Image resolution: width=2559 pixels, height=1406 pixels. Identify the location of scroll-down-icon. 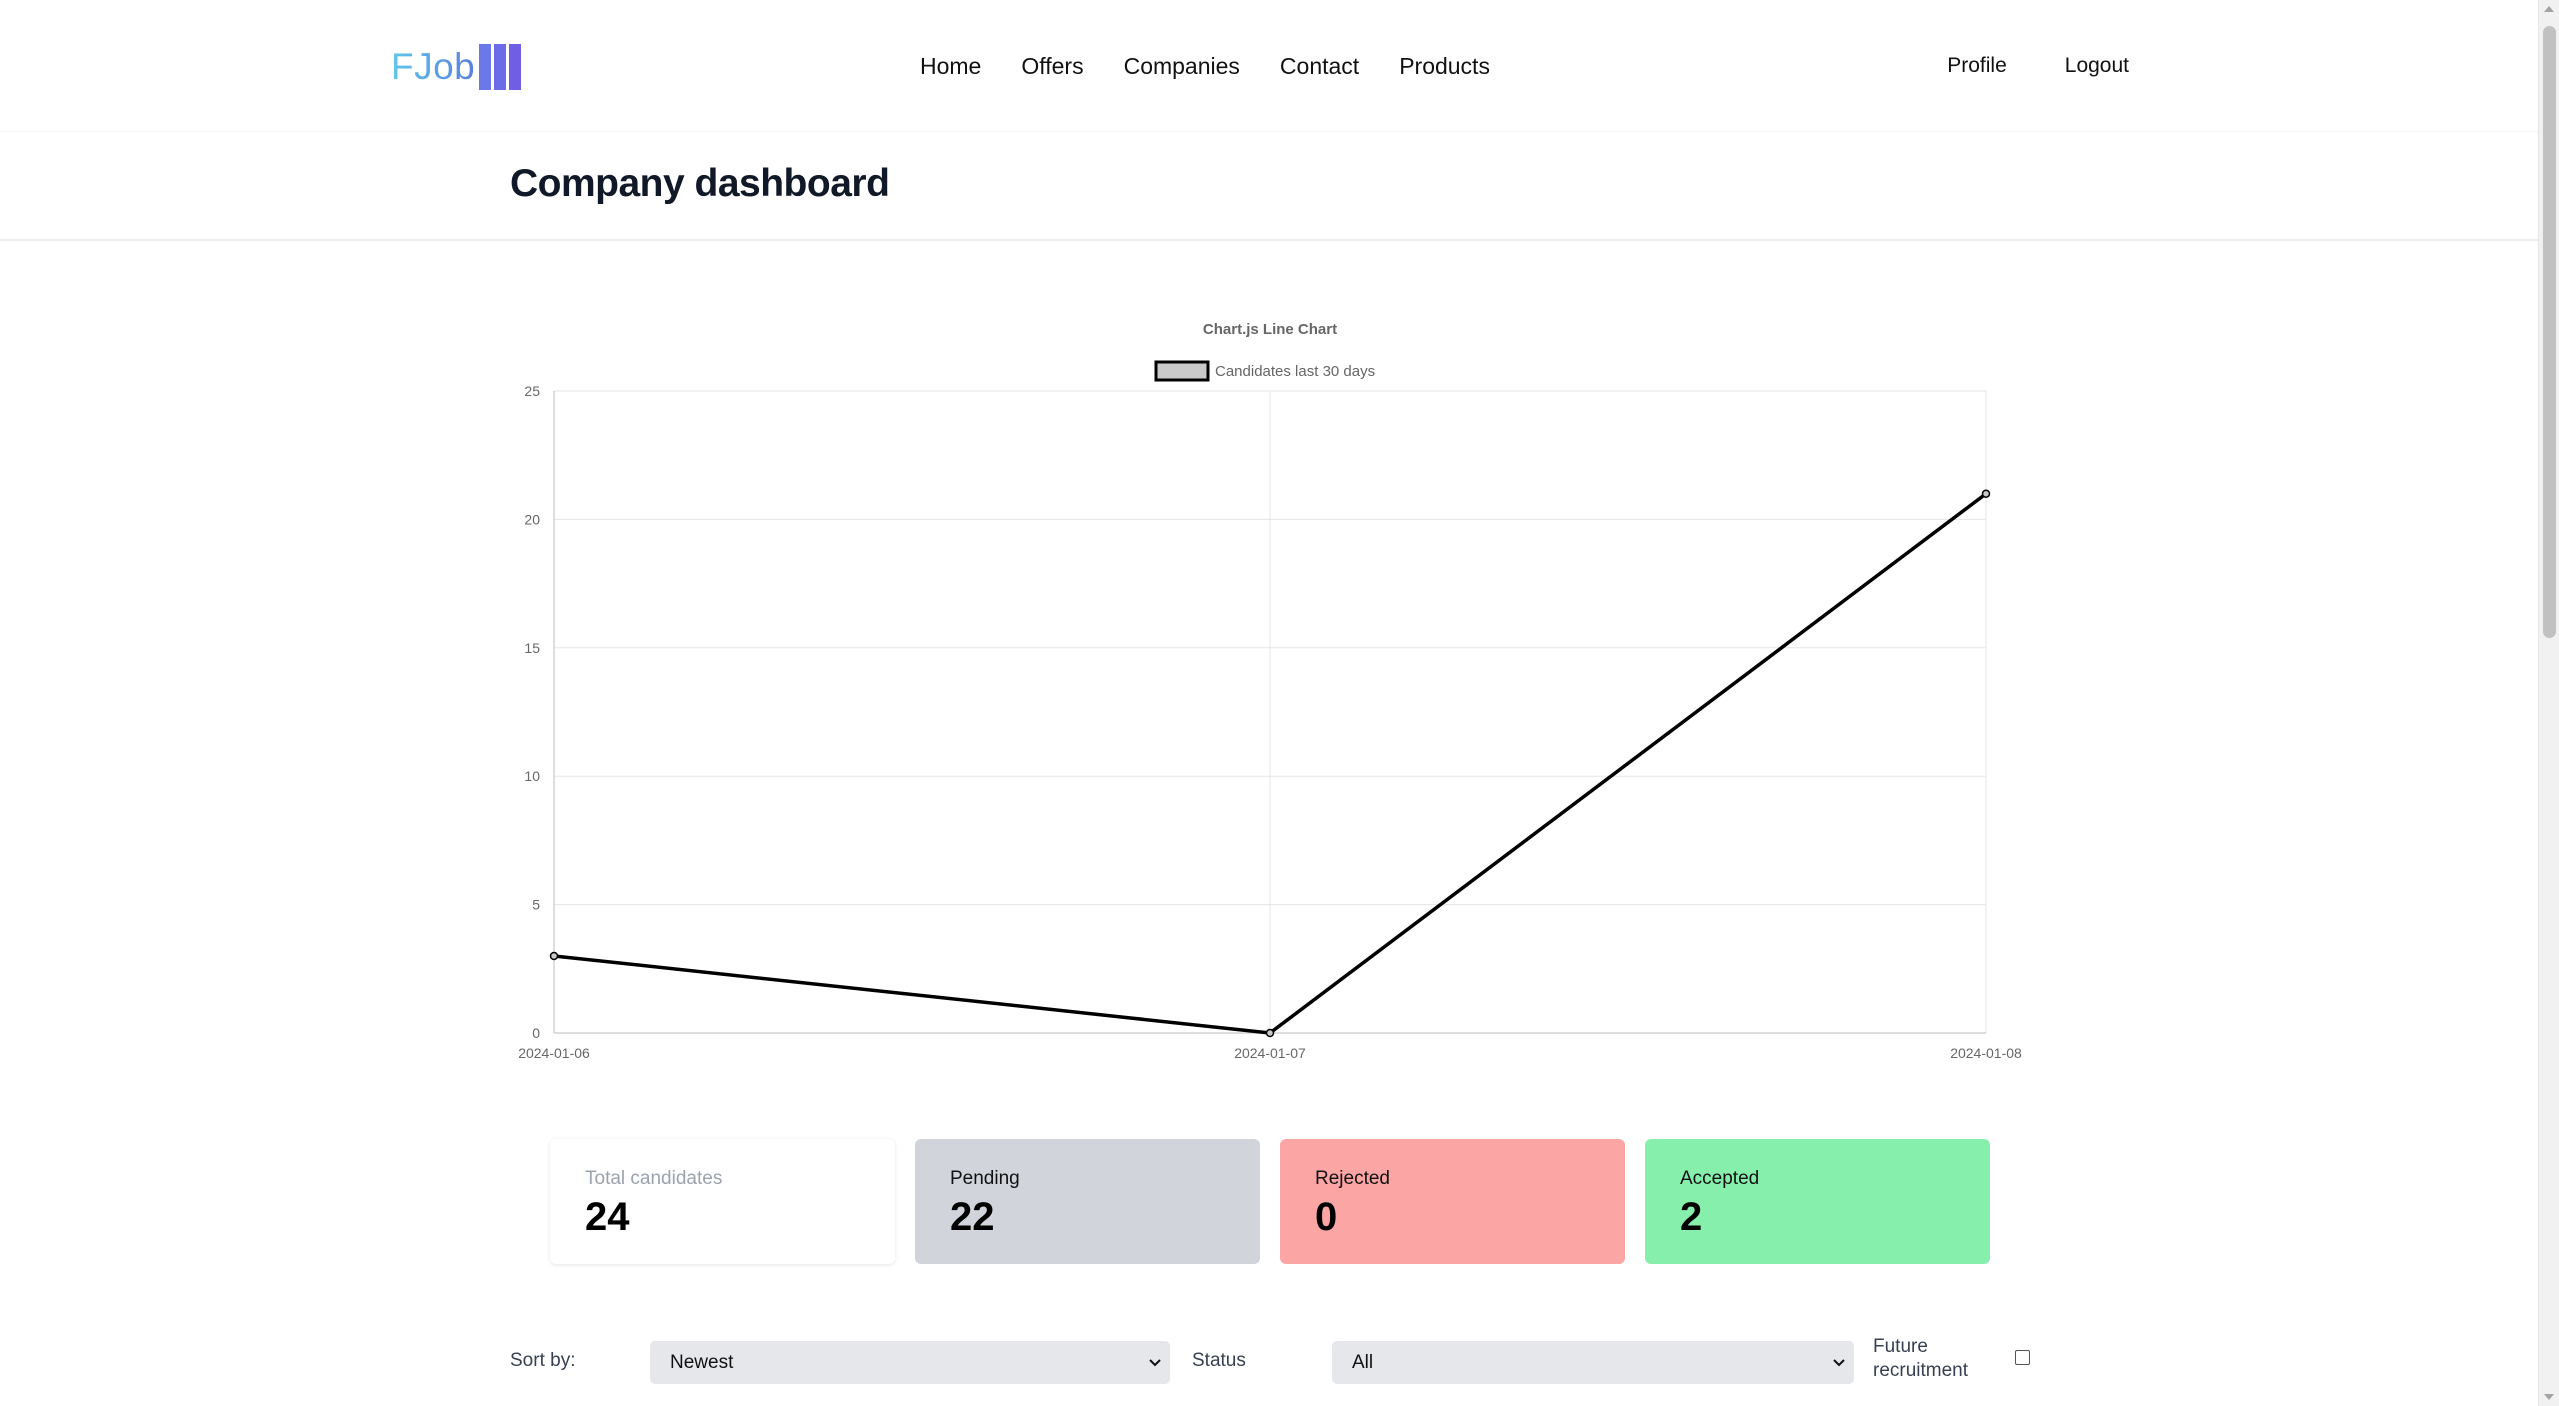
(2549, 1397).